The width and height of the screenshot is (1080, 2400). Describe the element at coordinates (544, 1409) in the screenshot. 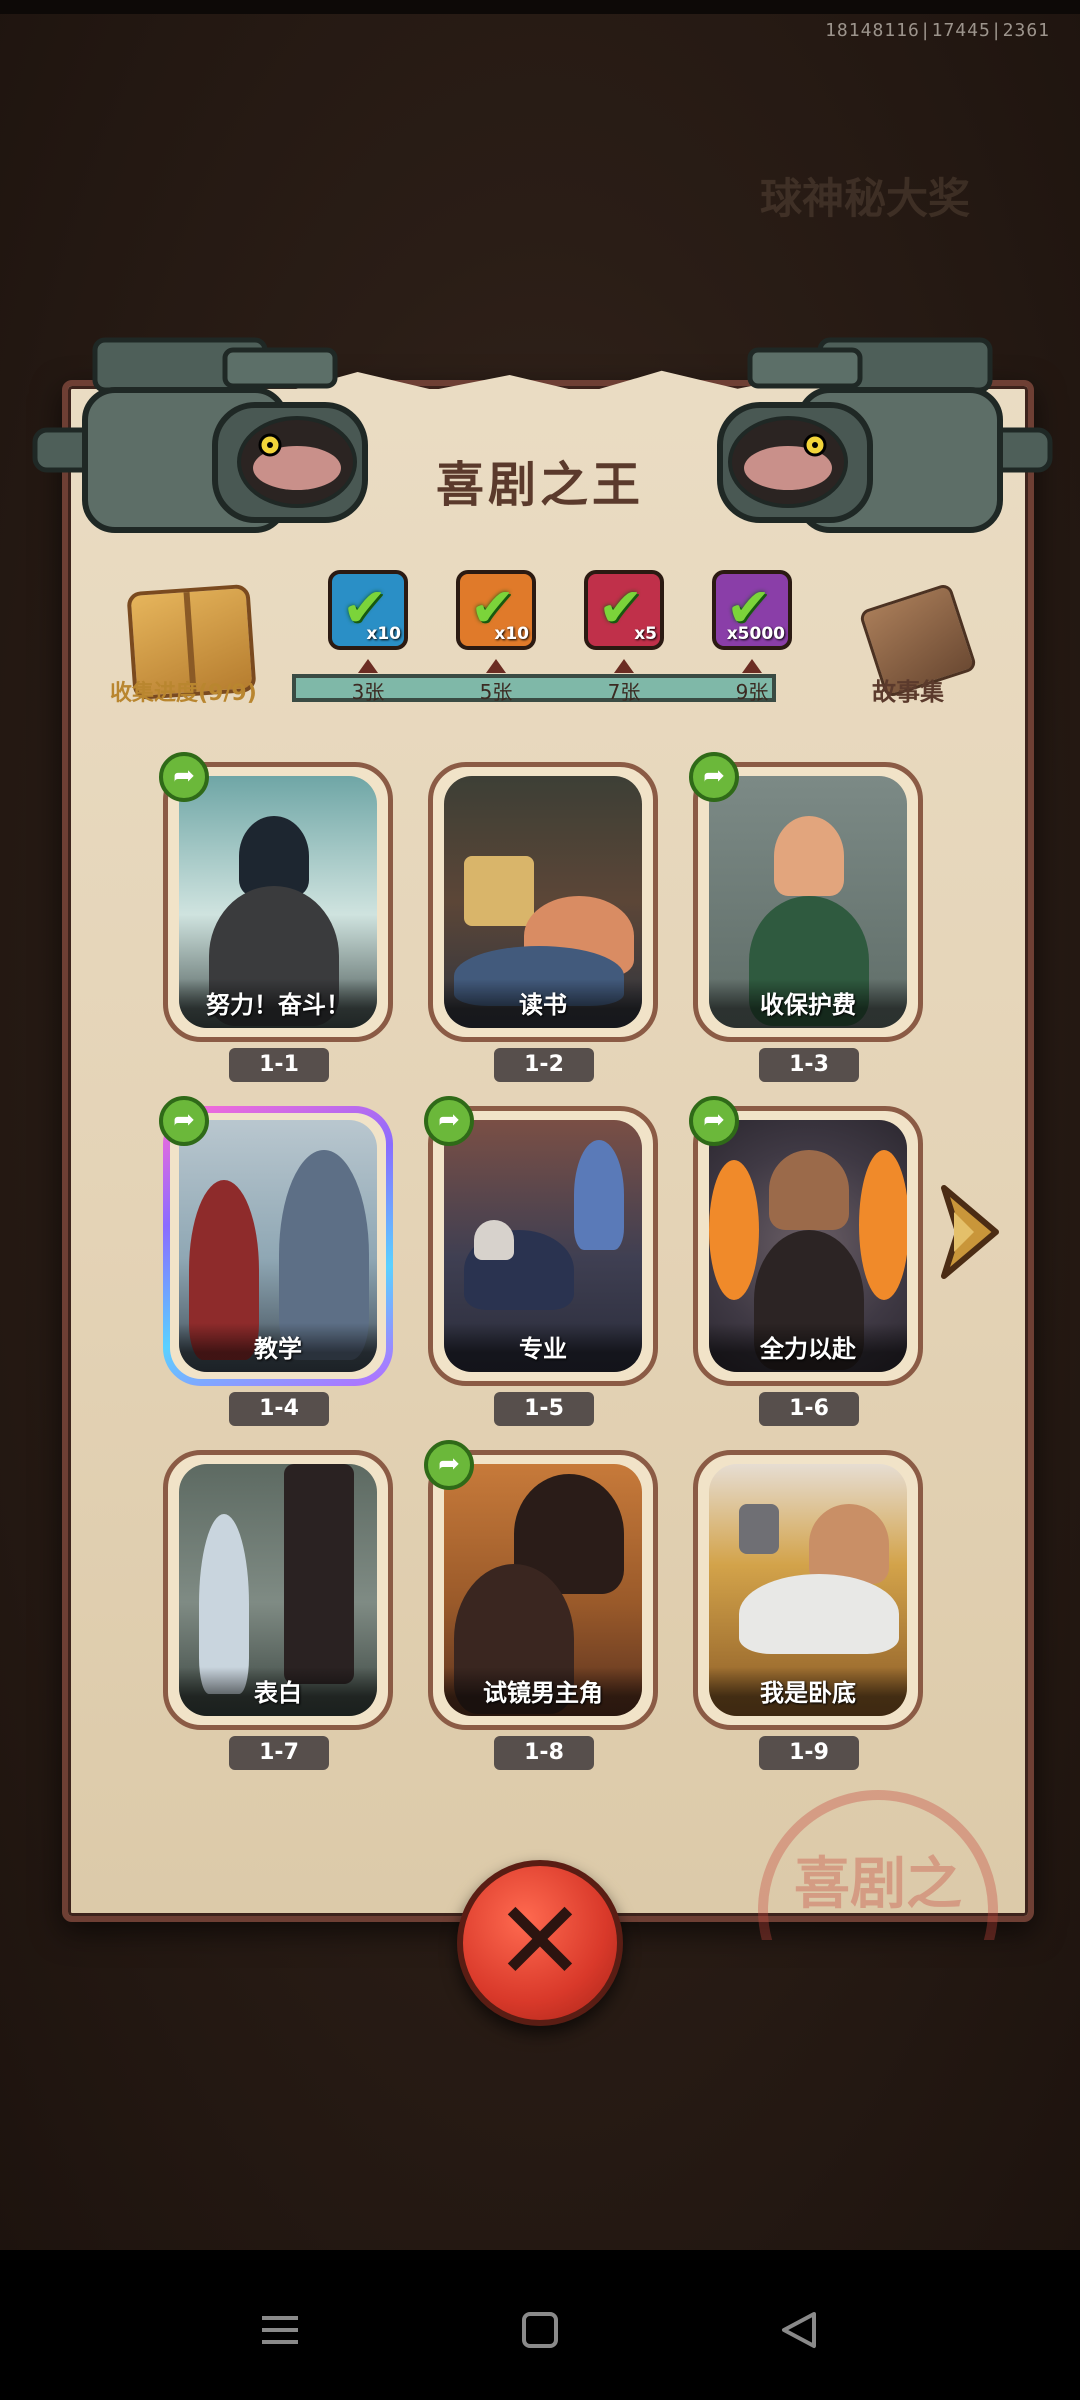

I see `card-number: 1-5` at that location.